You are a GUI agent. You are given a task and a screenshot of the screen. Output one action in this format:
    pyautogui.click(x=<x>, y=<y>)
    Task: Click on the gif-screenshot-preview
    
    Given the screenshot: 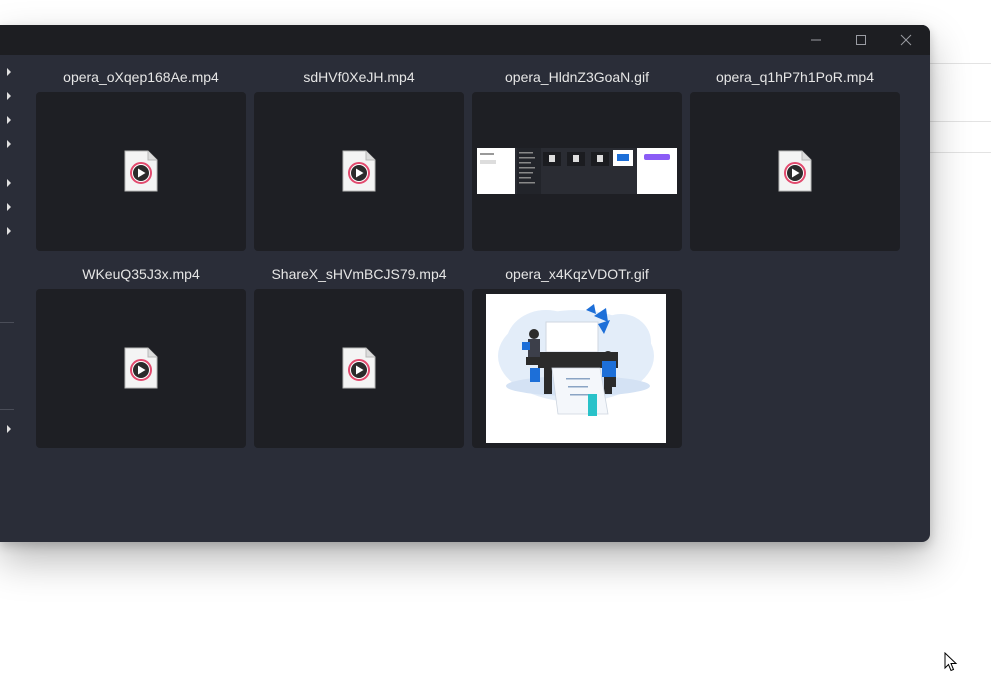 What is the action you would take?
    pyautogui.click(x=577, y=171)
    